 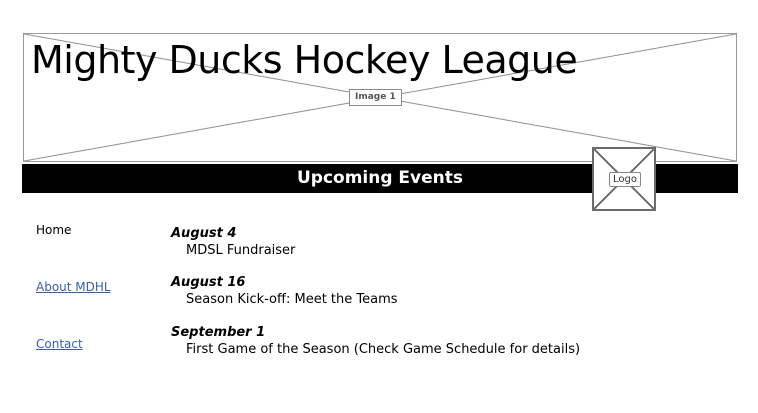 I want to click on site-title: Mighty Ducks Hockey League, so click(x=304, y=60).